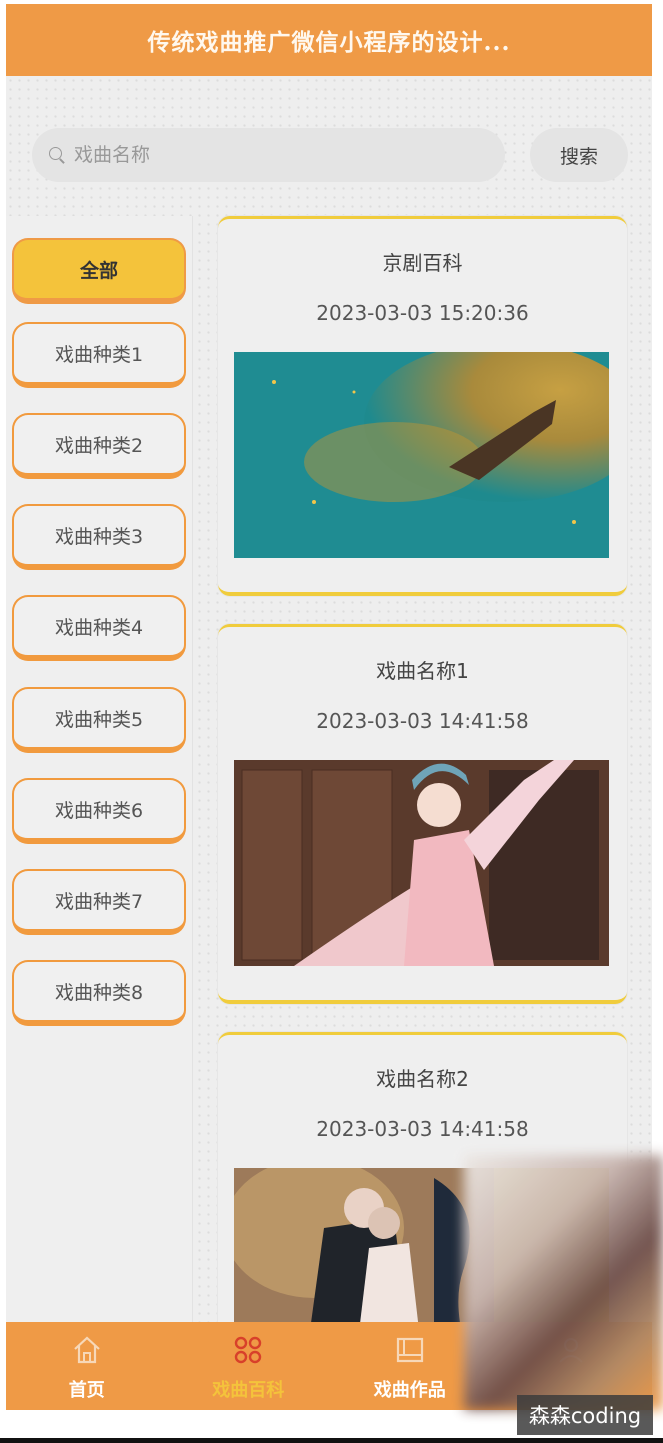 The width and height of the screenshot is (663, 1443). I want to click on search-input, so click(274, 155).